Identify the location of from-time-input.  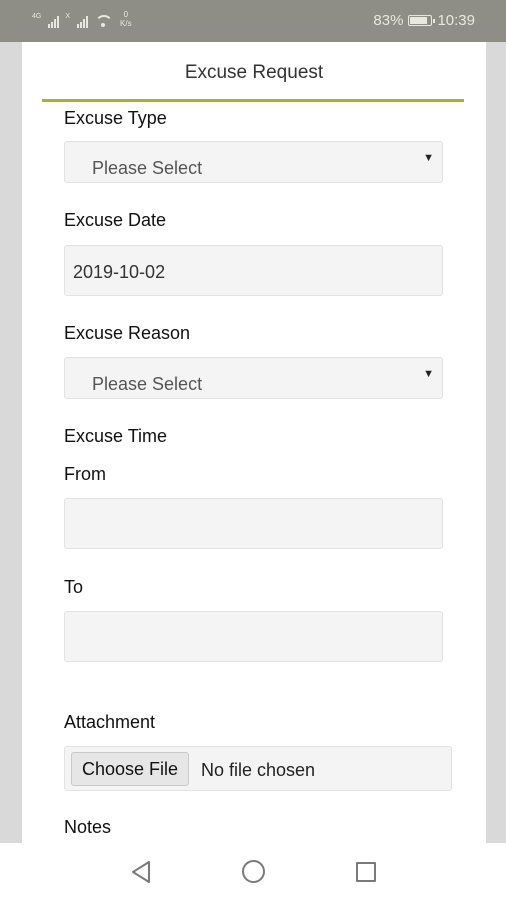
(253, 523).